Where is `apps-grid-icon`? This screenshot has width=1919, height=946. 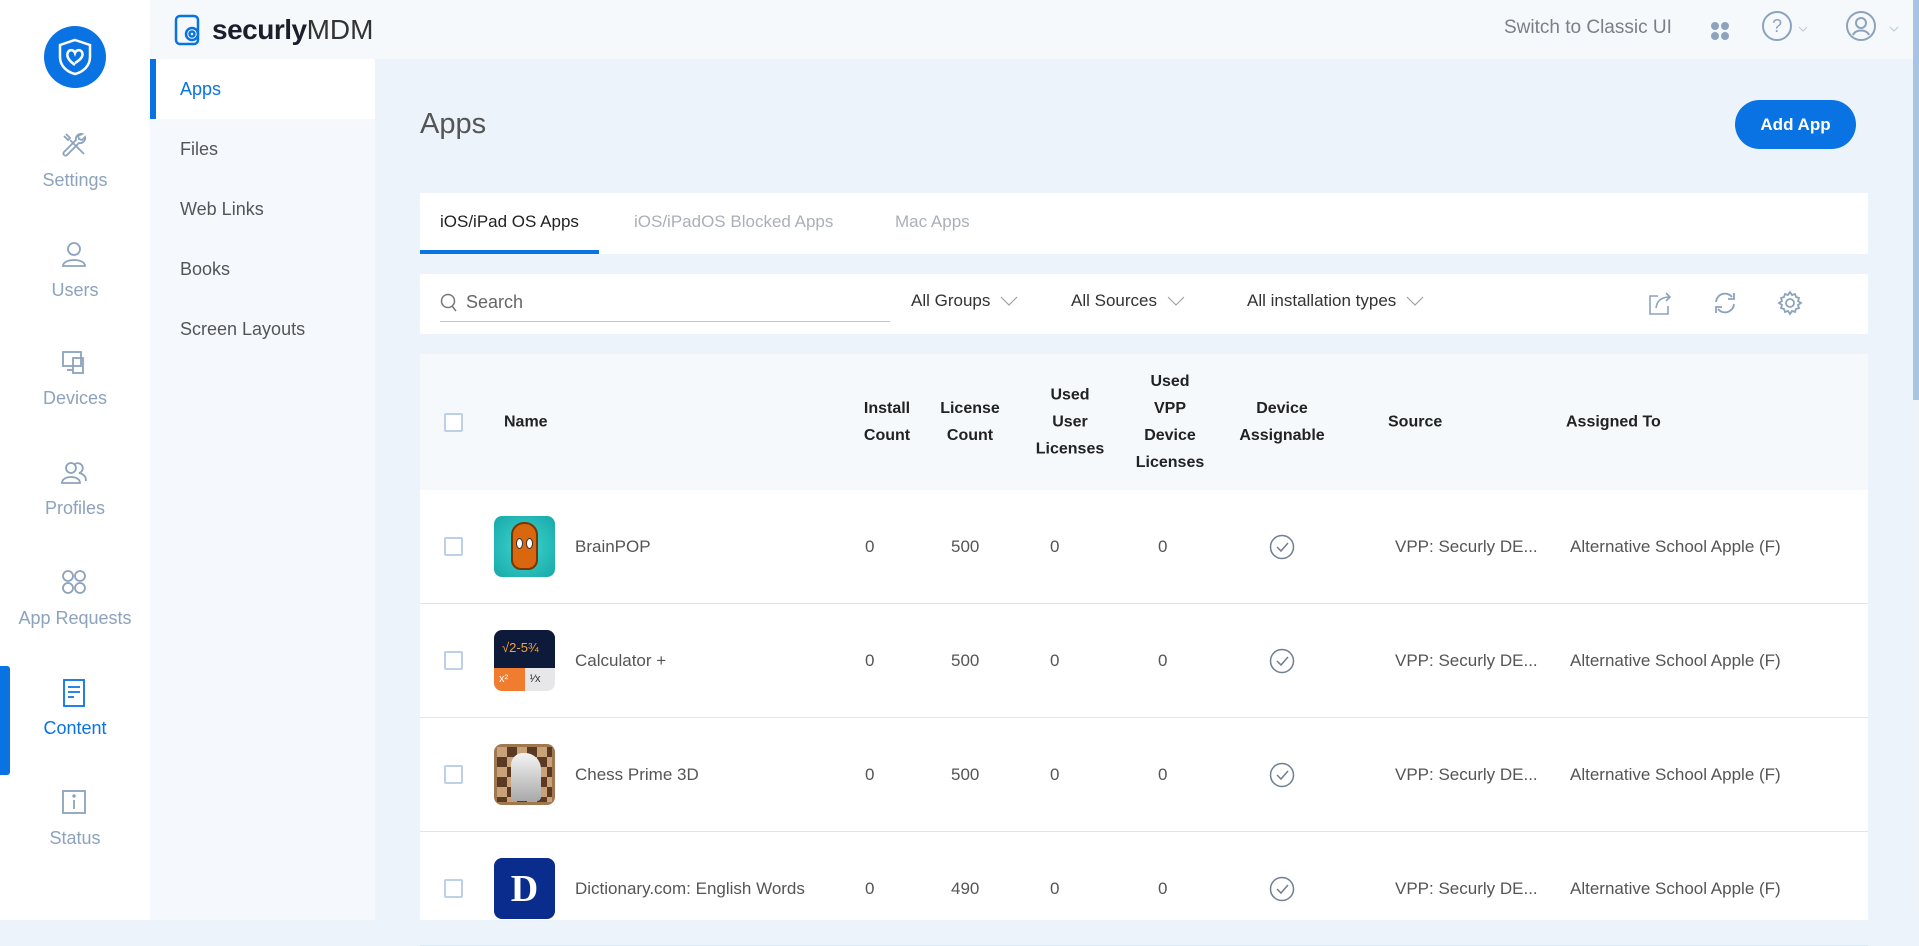
apps-grid-icon is located at coordinates (1720, 31).